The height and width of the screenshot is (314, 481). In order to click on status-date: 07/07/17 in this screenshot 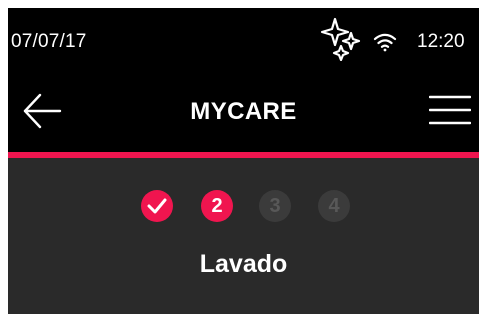, I will do `click(49, 41)`.